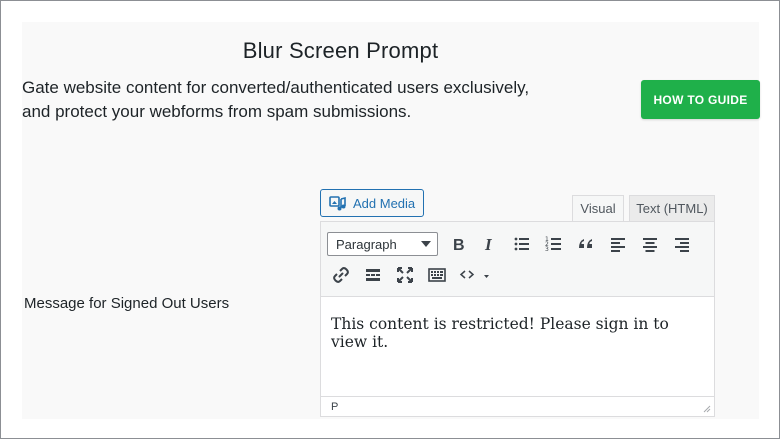  What do you see at coordinates (405, 275) in the screenshot?
I see `fullscreen-icon` at bounding box center [405, 275].